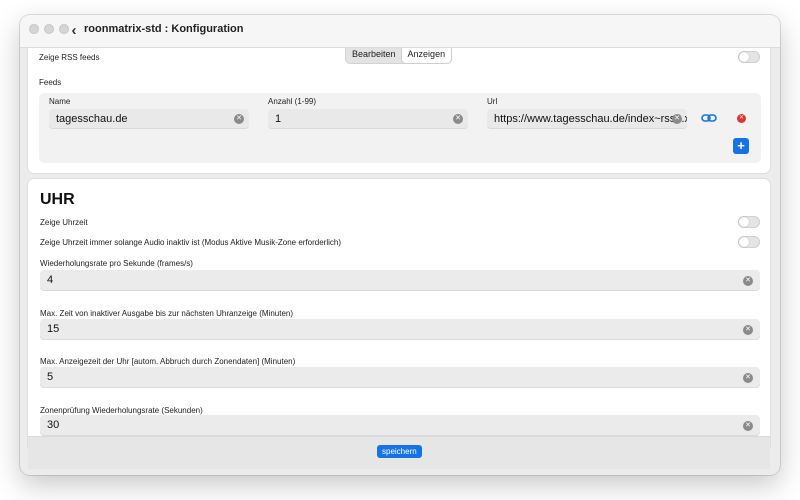 This screenshot has height=500, width=800. I want to click on clock-heading: UHR, so click(57, 199).